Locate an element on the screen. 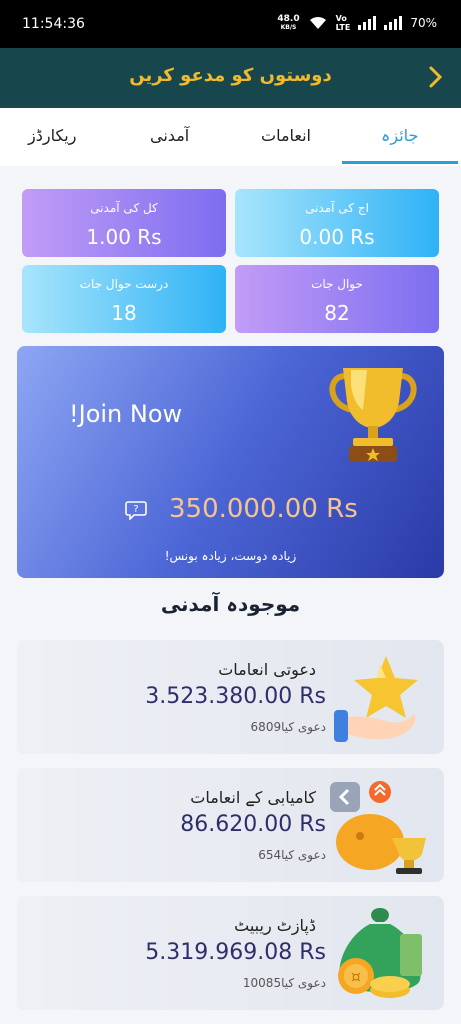  net-speed: 48.0 KB/S is located at coordinates (288, 23).